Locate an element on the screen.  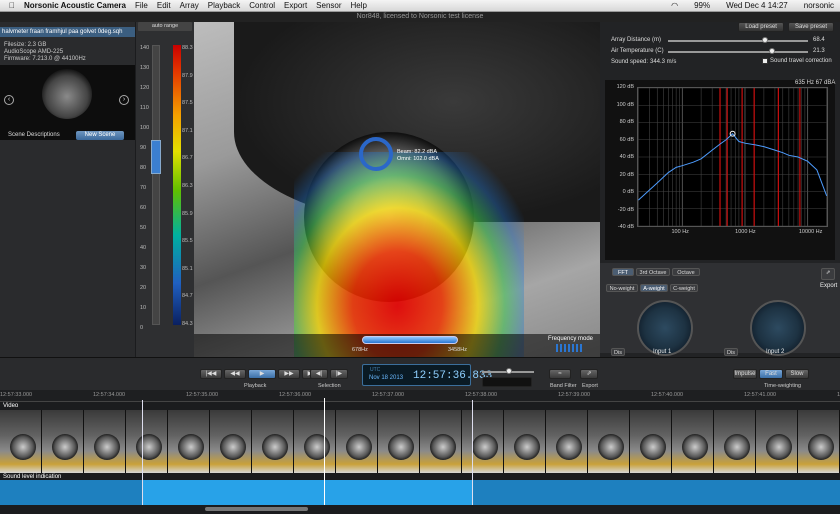
frequency-mode-icon is located at coordinates (570, 348).